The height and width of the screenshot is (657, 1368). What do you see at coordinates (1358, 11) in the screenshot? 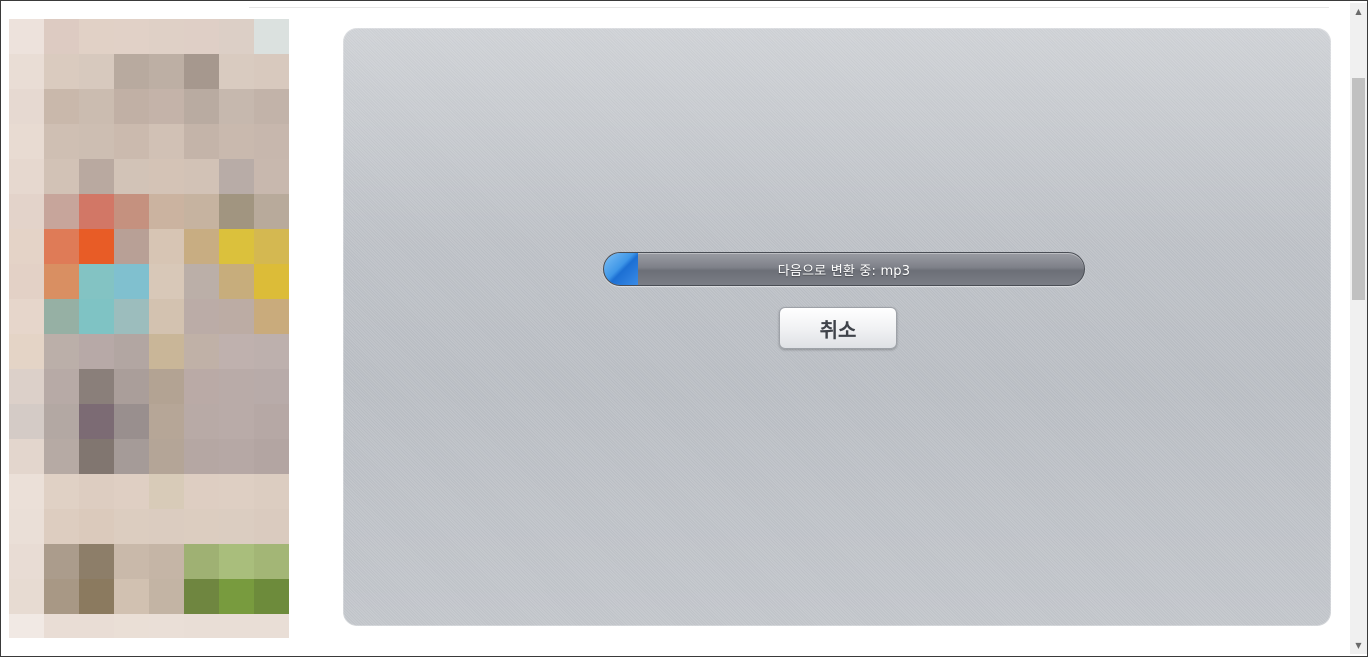
I see `triangle-up-icon: ▲` at bounding box center [1358, 11].